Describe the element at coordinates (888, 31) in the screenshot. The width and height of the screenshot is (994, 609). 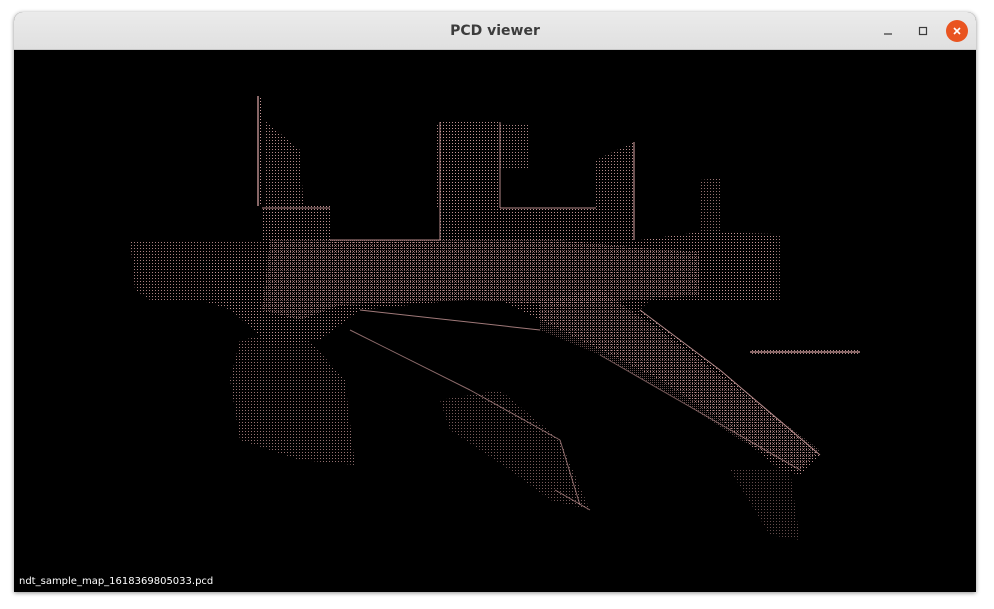
I see `minimize-button` at that location.